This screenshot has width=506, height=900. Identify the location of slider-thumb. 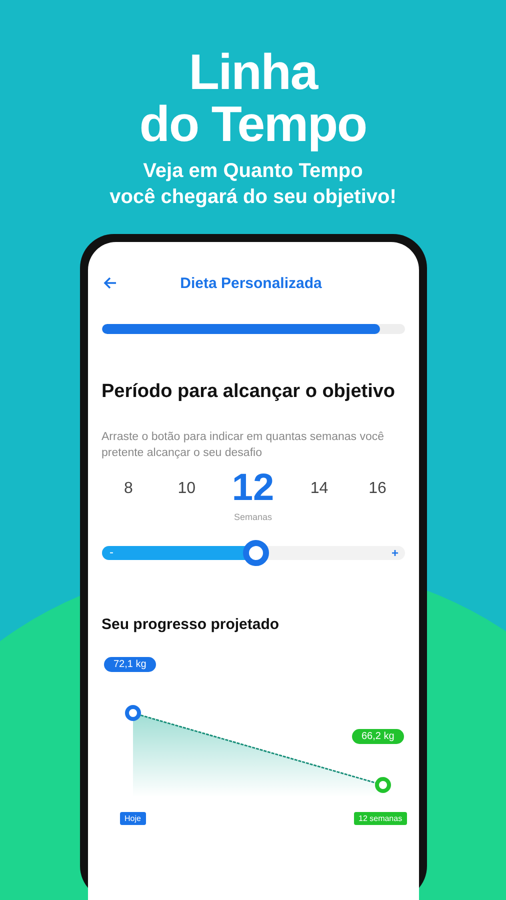
(256, 553).